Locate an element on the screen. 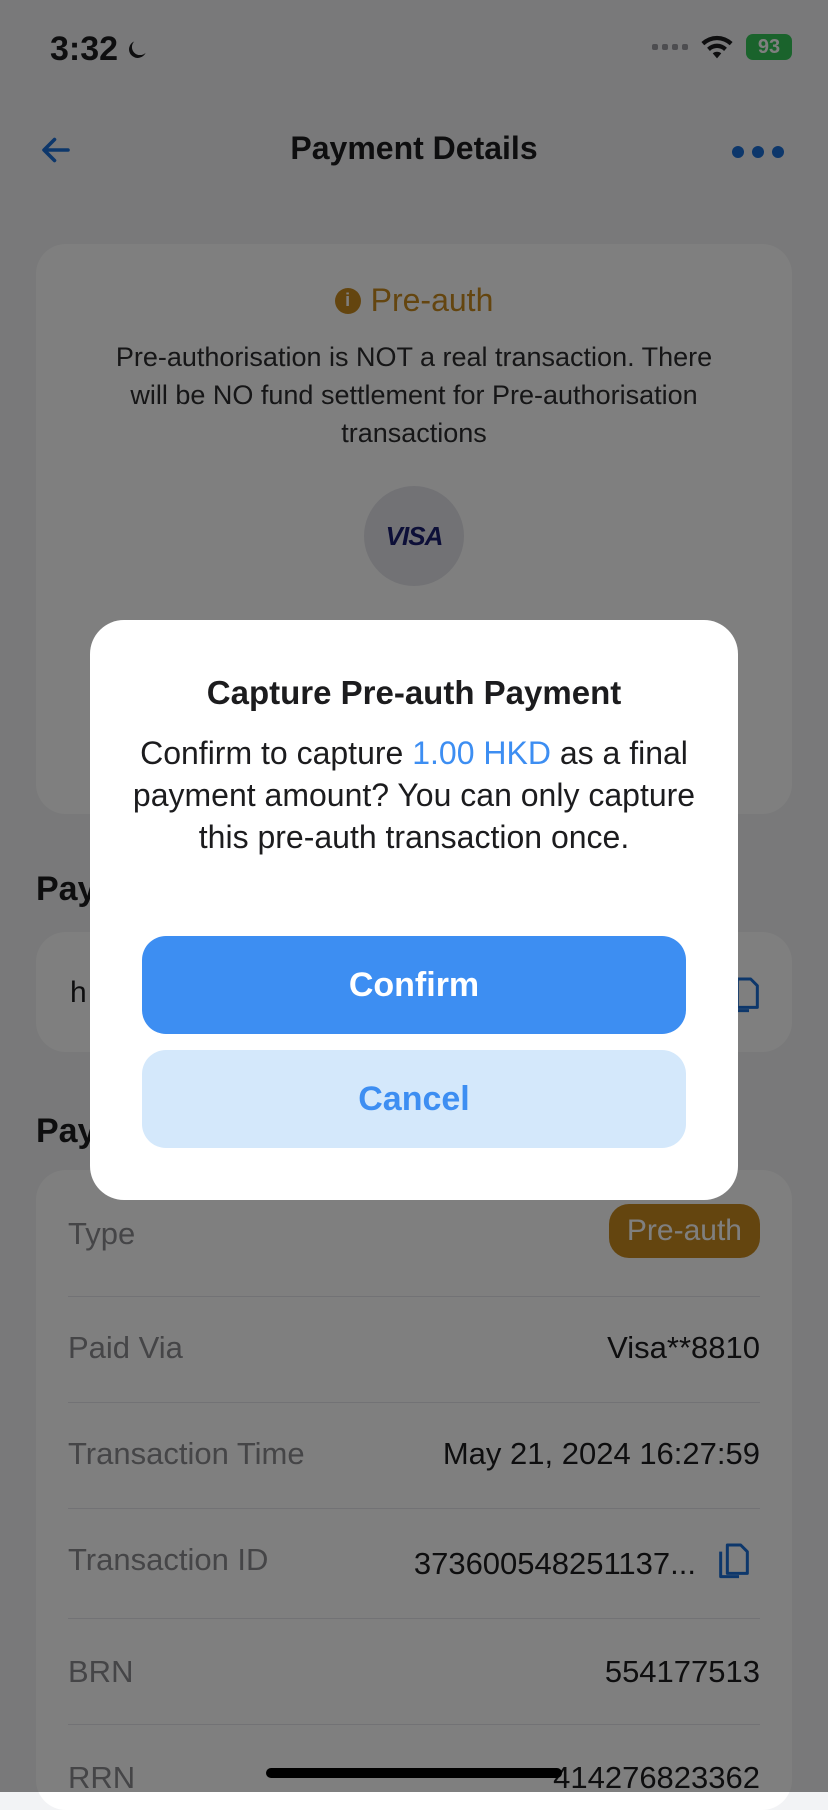  cancel-button: Cancel is located at coordinates (414, 1099).